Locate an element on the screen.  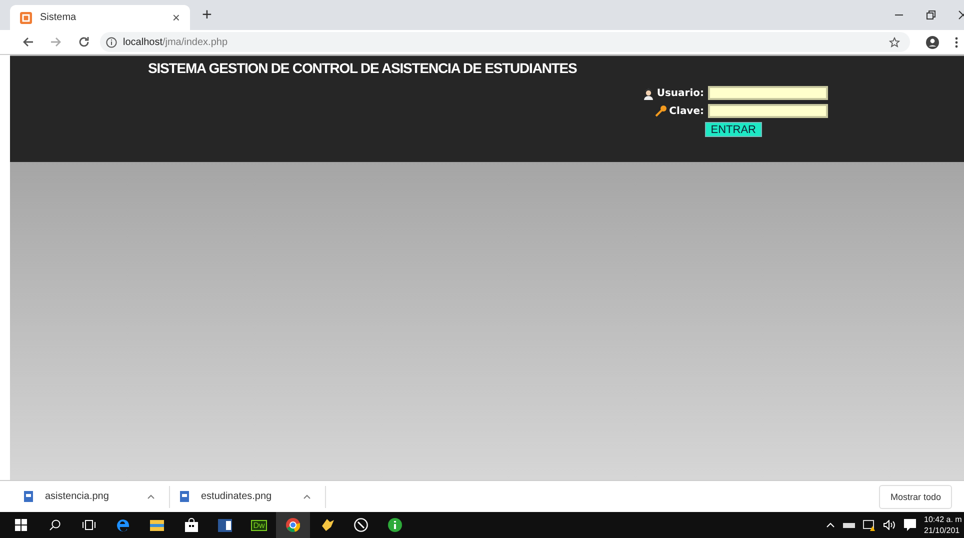
new-tab-button: + is located at coordinates (207, 15).